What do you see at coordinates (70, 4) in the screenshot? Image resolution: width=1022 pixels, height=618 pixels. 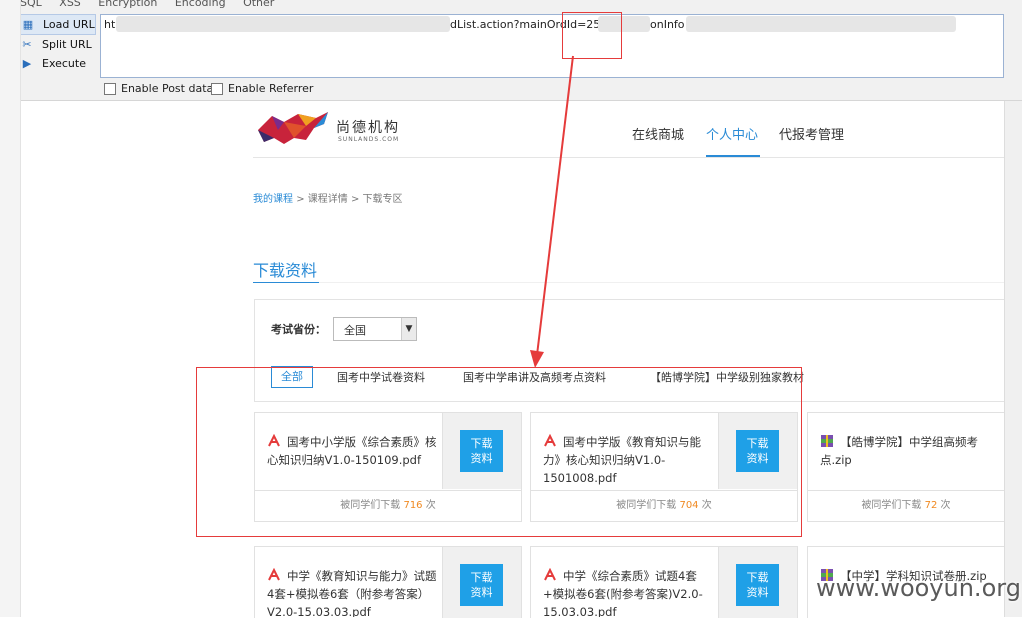 I see `menu-xss: XSS` at bounding box center [70, 4].